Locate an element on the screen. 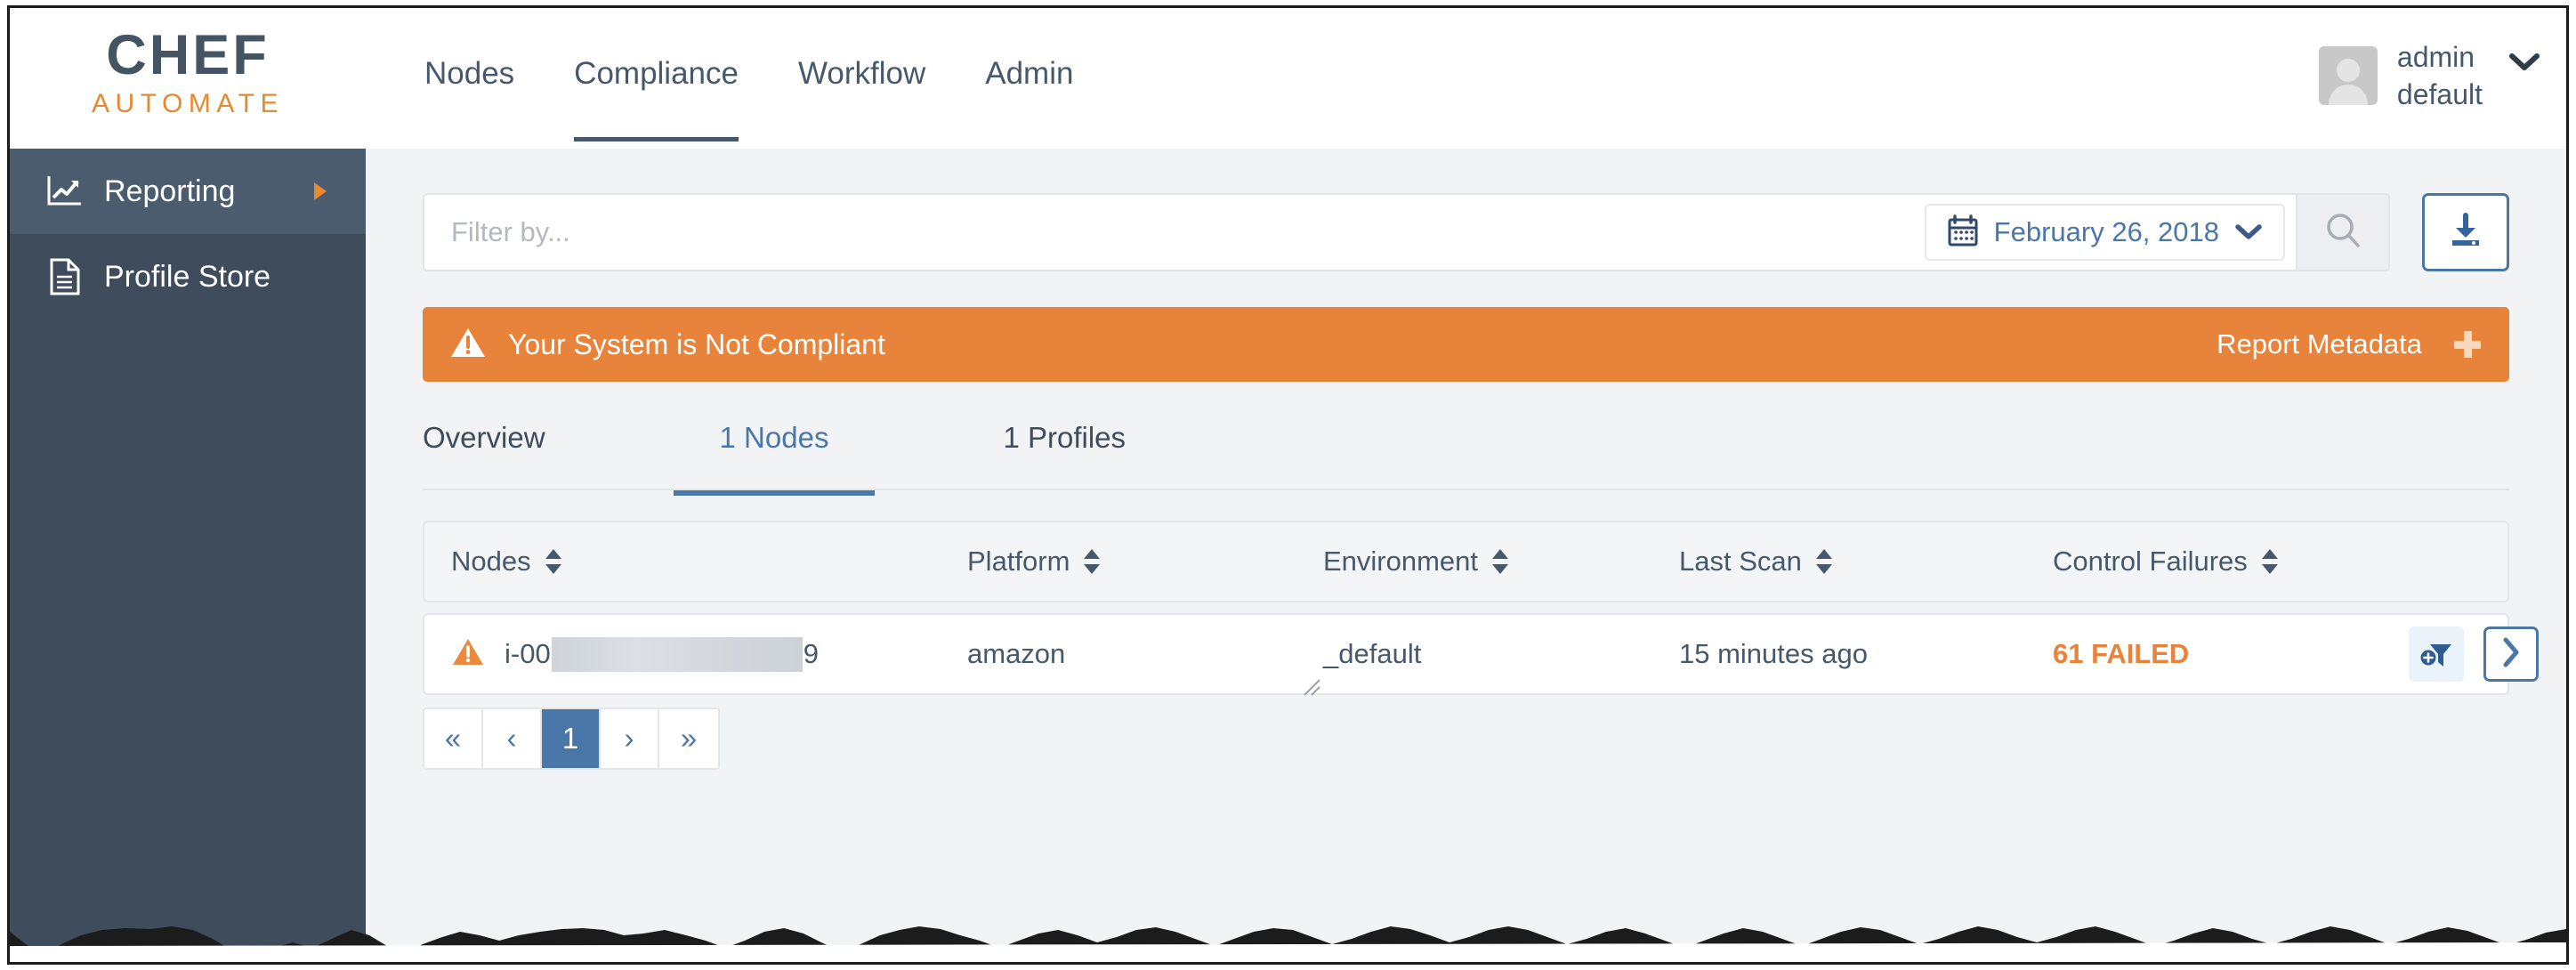  column-label: Control Failures is located at coordinates (2150, 561).